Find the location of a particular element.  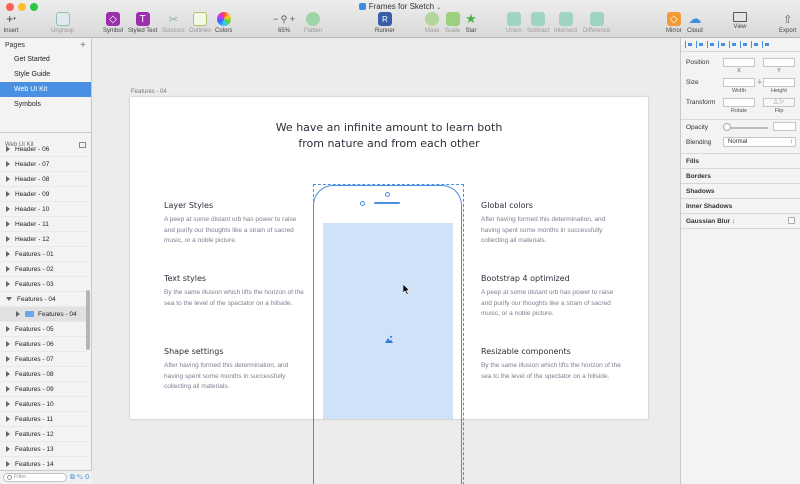

phone-frame is located at coordinates (387, 334).